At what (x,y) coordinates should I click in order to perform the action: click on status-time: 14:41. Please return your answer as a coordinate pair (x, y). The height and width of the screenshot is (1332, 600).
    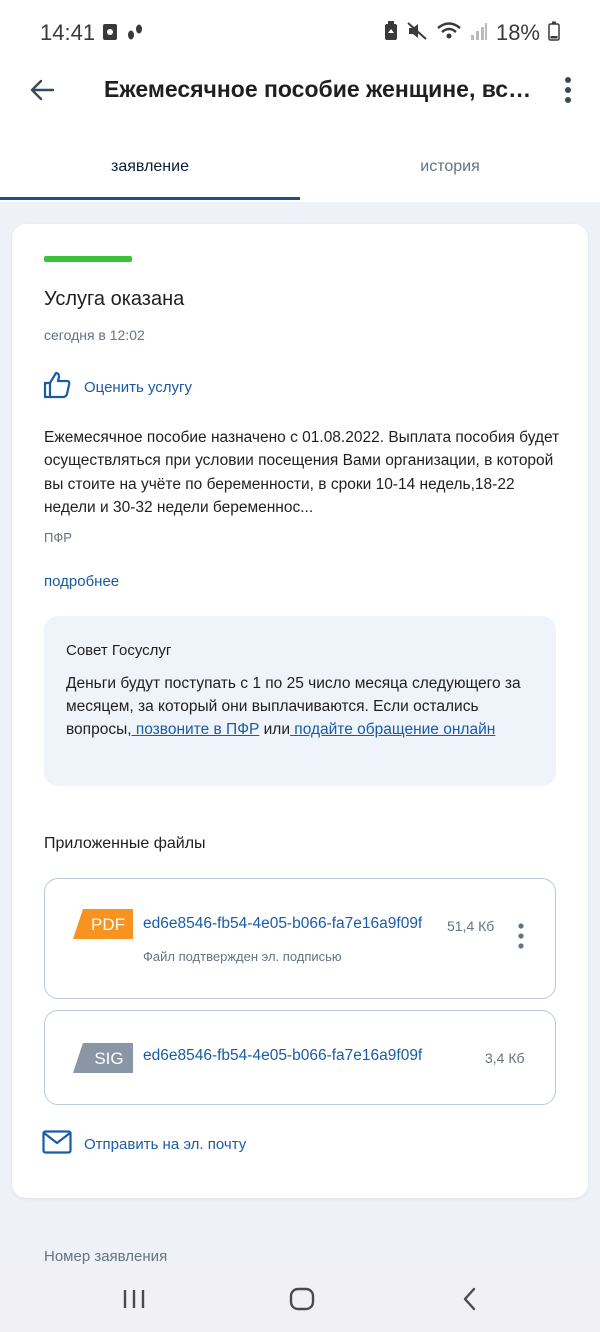
    Looking at the image, I should click on (68, 32).